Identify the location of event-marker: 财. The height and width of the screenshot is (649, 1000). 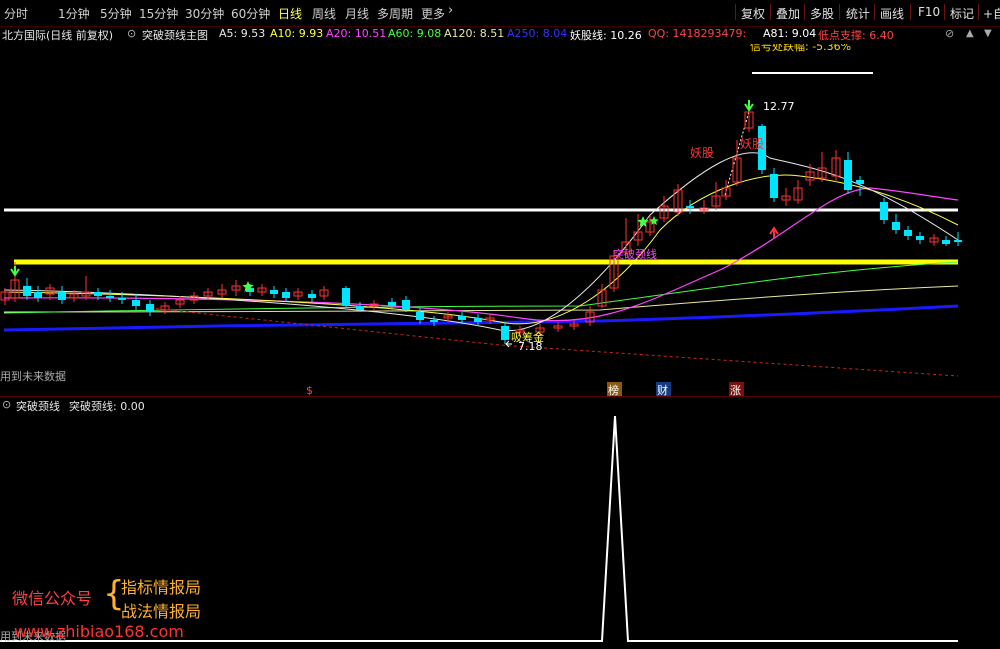
(663, 389).